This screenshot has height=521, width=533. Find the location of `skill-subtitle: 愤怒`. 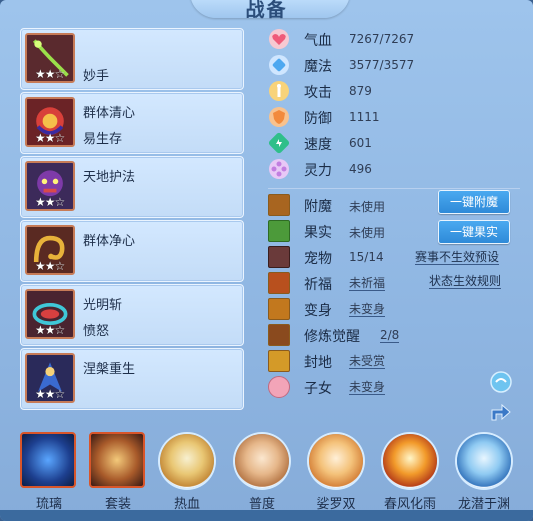

skill-subtitle: 愤怒 is located at coordinates (96, 331).